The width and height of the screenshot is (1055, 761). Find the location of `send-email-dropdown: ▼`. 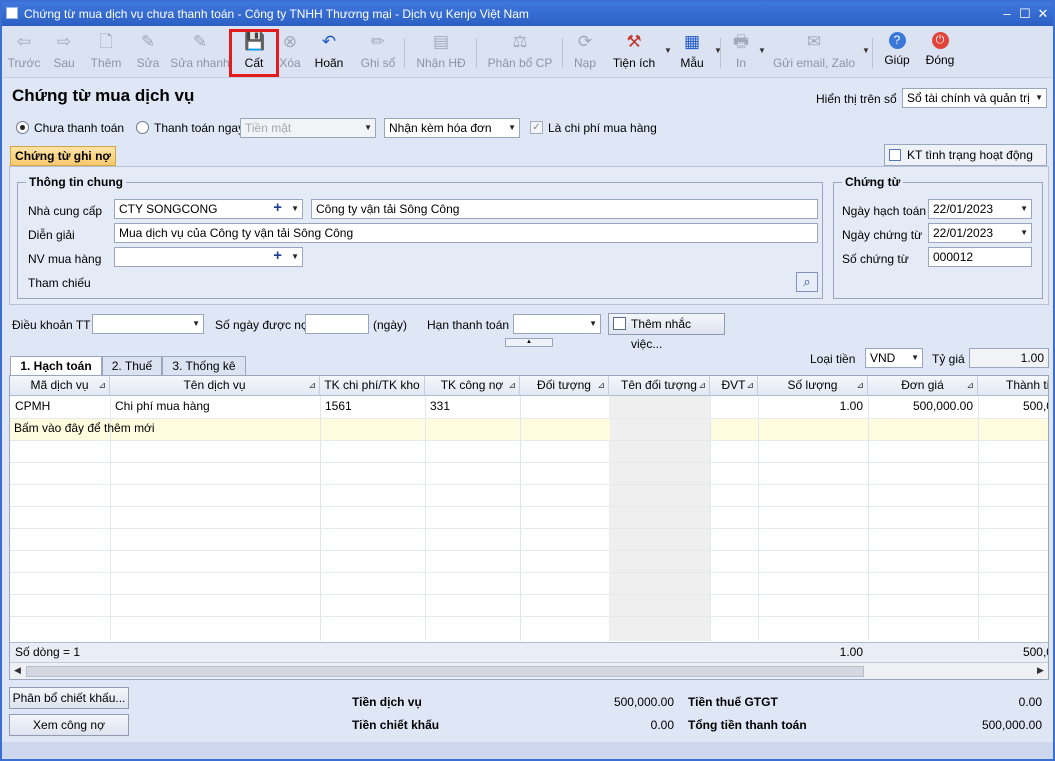

send-email-dropdown: ▼ is located at coordinates (864, 52).